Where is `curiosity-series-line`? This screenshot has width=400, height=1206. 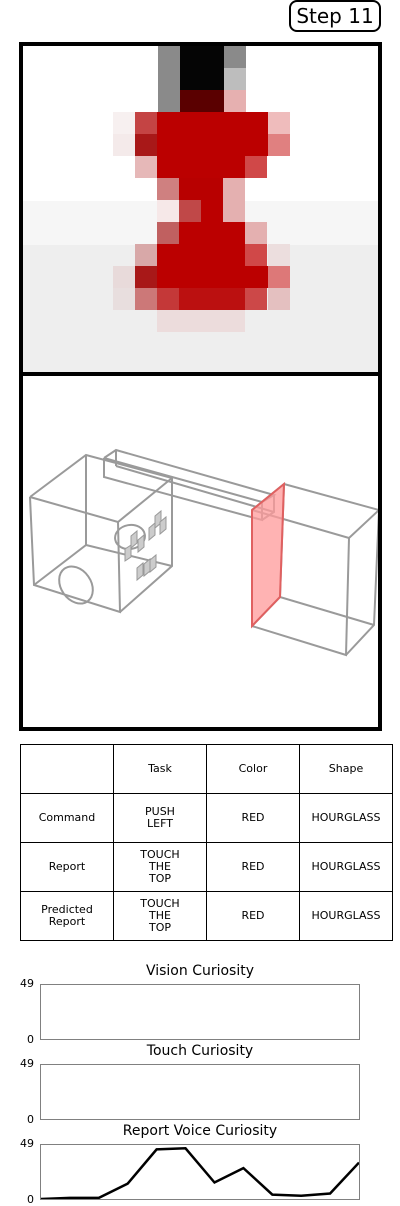
curiosity-series-line is located at coordinates (200, 1173).